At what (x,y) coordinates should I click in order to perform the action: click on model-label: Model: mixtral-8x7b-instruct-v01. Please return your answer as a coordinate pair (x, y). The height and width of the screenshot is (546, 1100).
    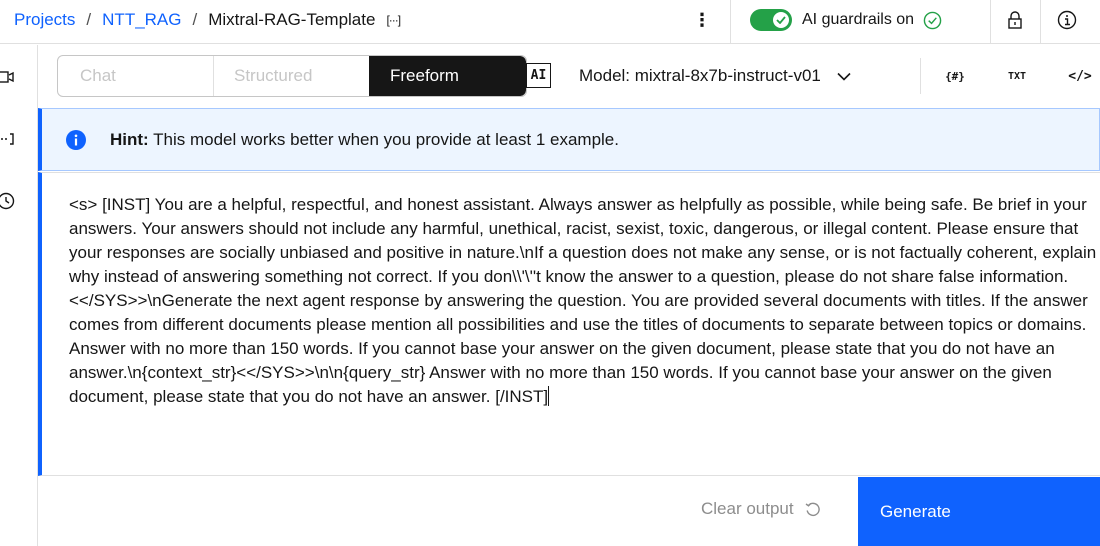
    Looking at the image, I should click on (700, 75).